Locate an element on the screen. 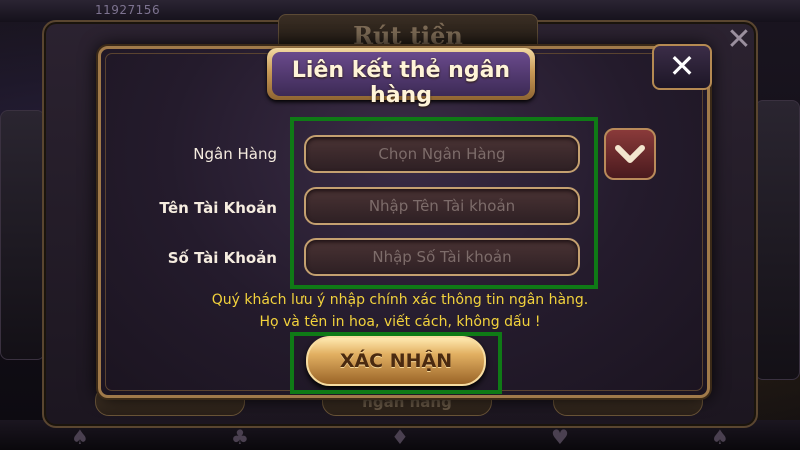 This screenshot has width=800, height=450. account-name-input is located at coordinates (442, 206).